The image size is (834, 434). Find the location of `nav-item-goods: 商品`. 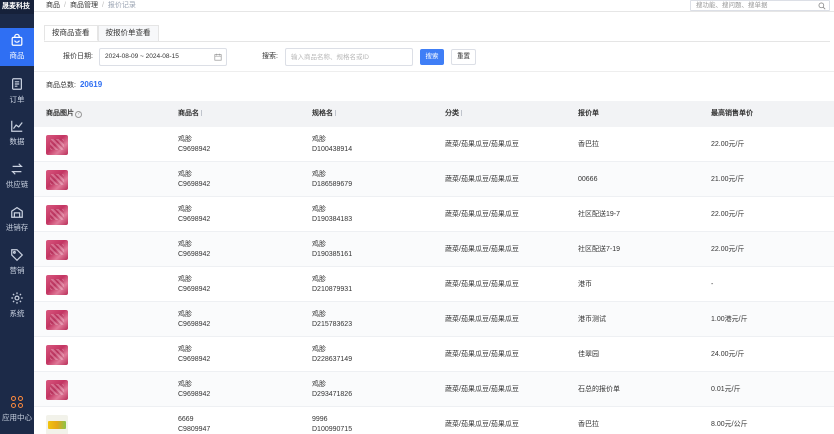

nav-item-goods: 商品 is located at coordinates (17, 47).